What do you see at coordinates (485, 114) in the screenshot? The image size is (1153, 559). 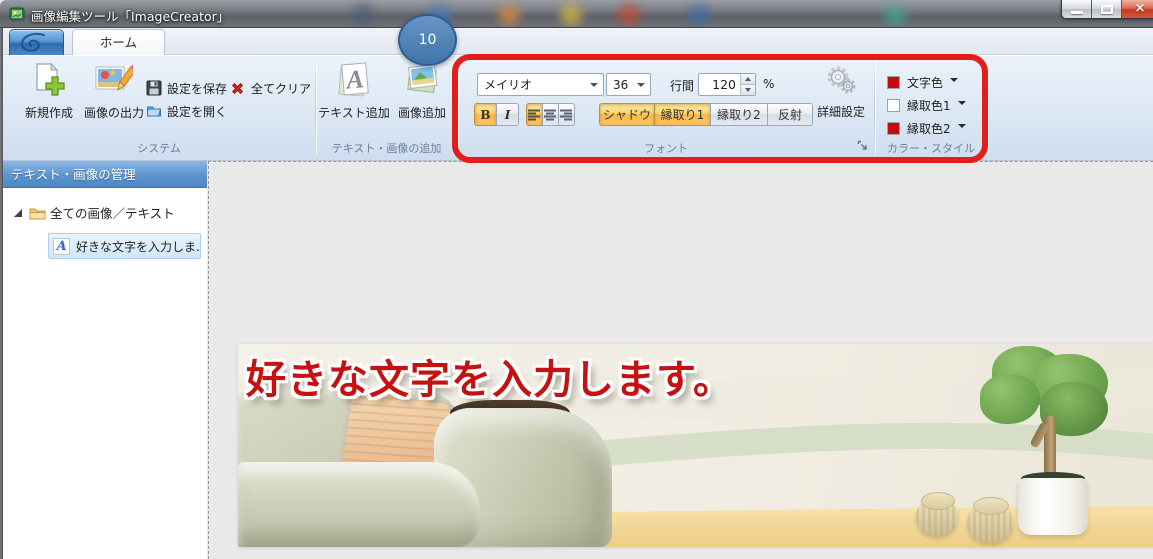 I see `bold-button: B` at bounding box center [485, 114].